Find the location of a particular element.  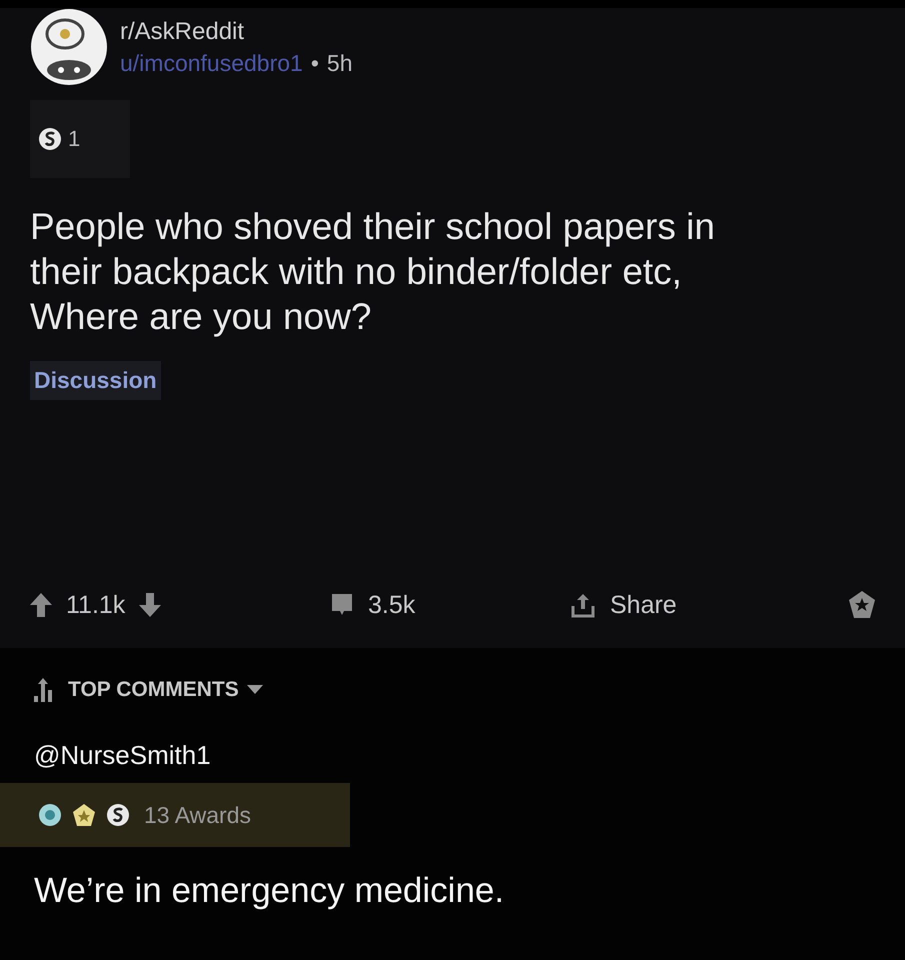

avatar-icon is located at coordinates (69, 47).